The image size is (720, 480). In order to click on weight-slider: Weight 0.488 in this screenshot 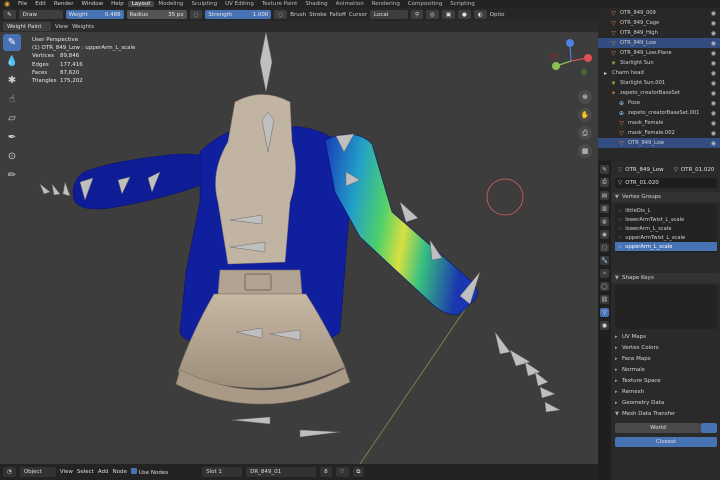, I will do `click(94, 14)`.